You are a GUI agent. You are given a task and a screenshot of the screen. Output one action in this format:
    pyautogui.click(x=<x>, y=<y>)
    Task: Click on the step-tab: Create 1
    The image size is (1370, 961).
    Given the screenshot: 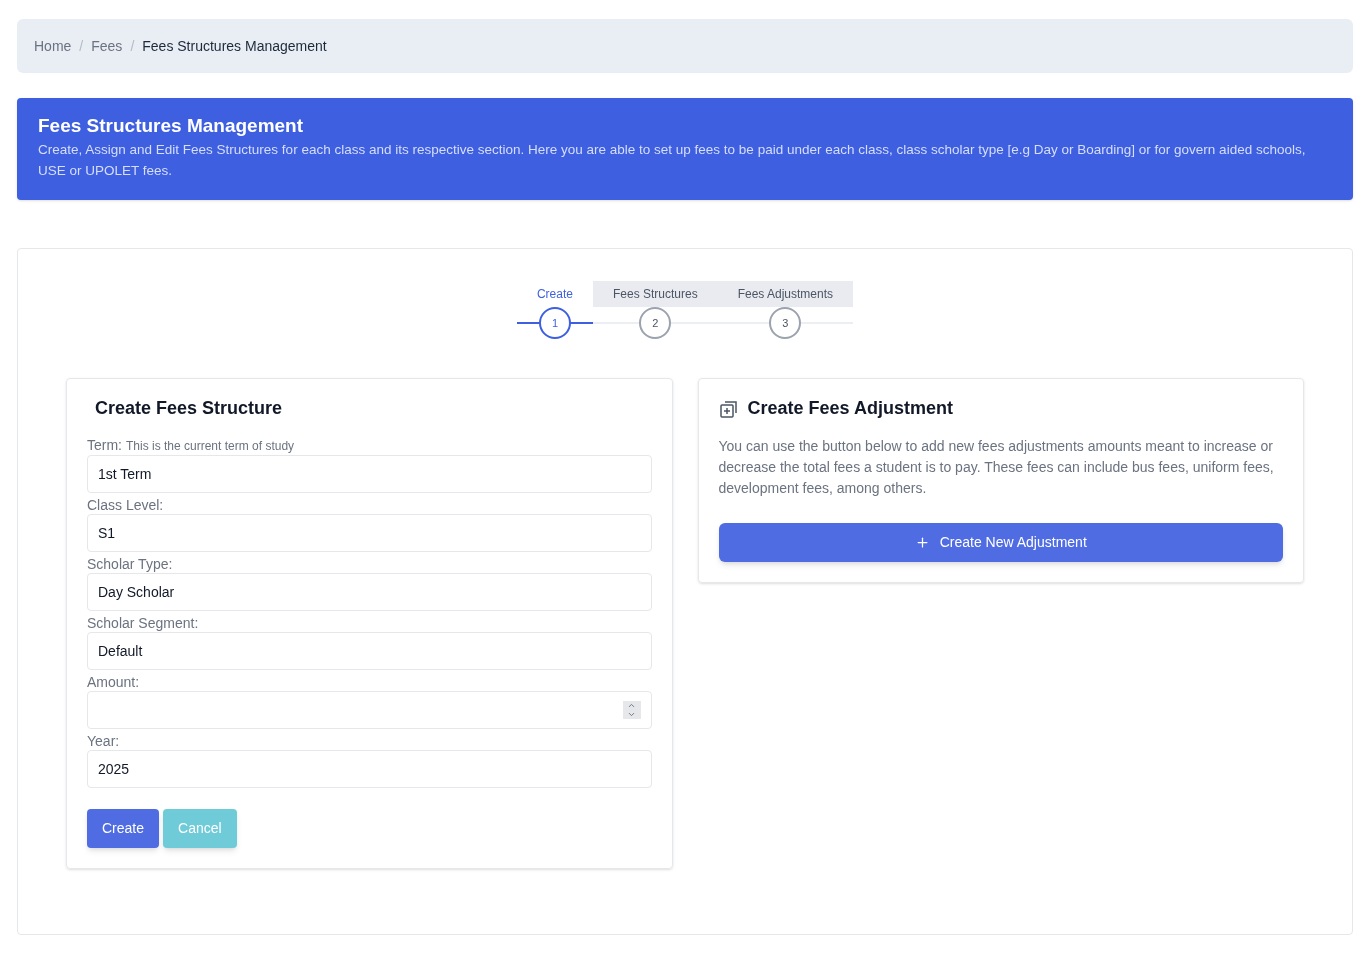 What is the action you would take?
    pyautogui.click(x=554, y=310)
    